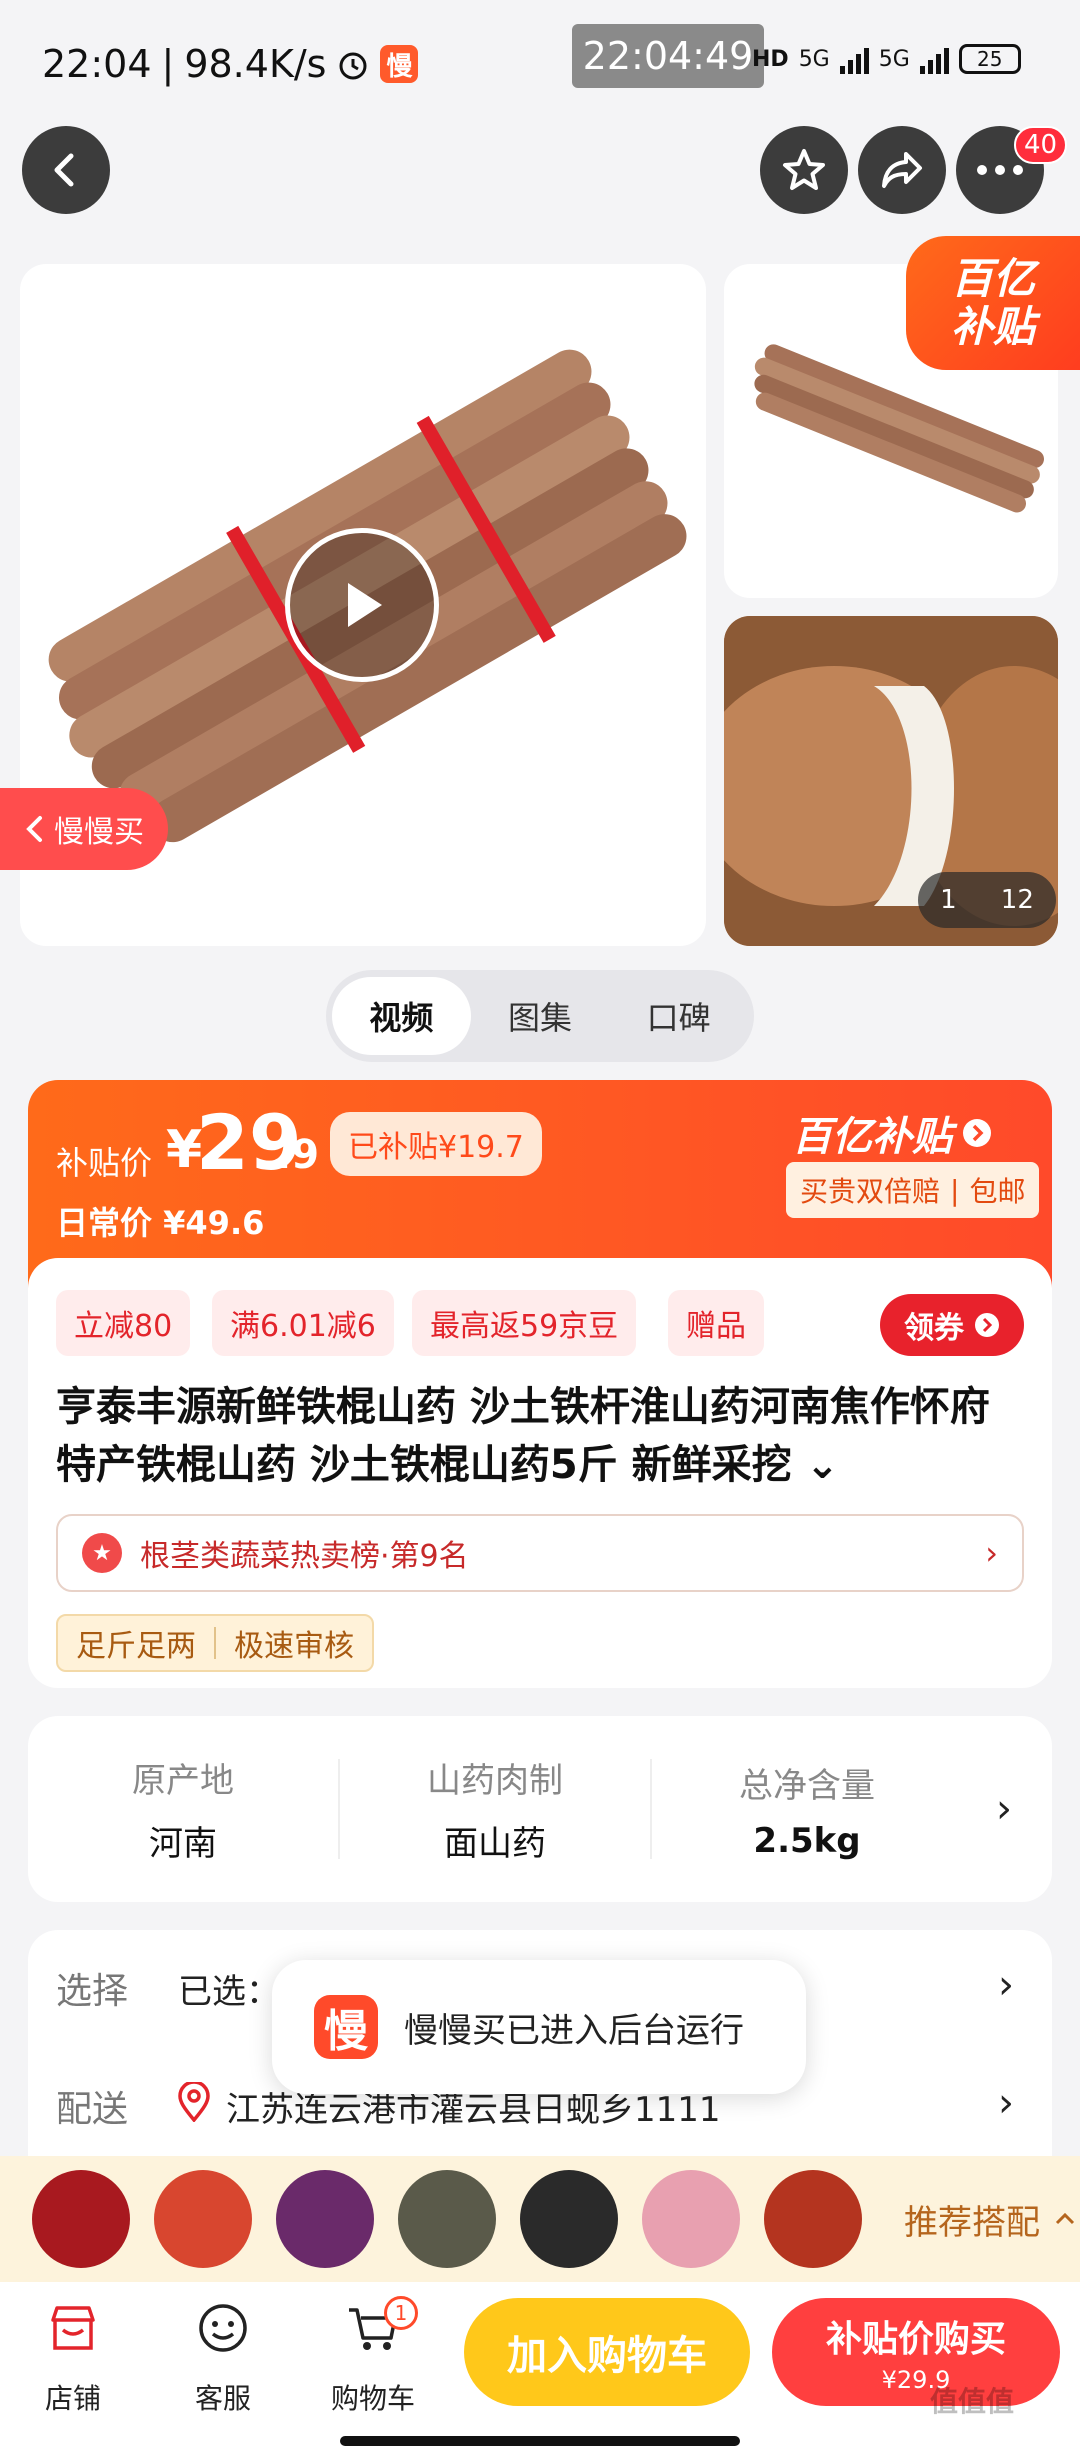 This screenshot has height=2460, width=1080. Describe the element at coordinates (1065, 2218) in the screenshot. I see `chevron-up-icon` at that location.